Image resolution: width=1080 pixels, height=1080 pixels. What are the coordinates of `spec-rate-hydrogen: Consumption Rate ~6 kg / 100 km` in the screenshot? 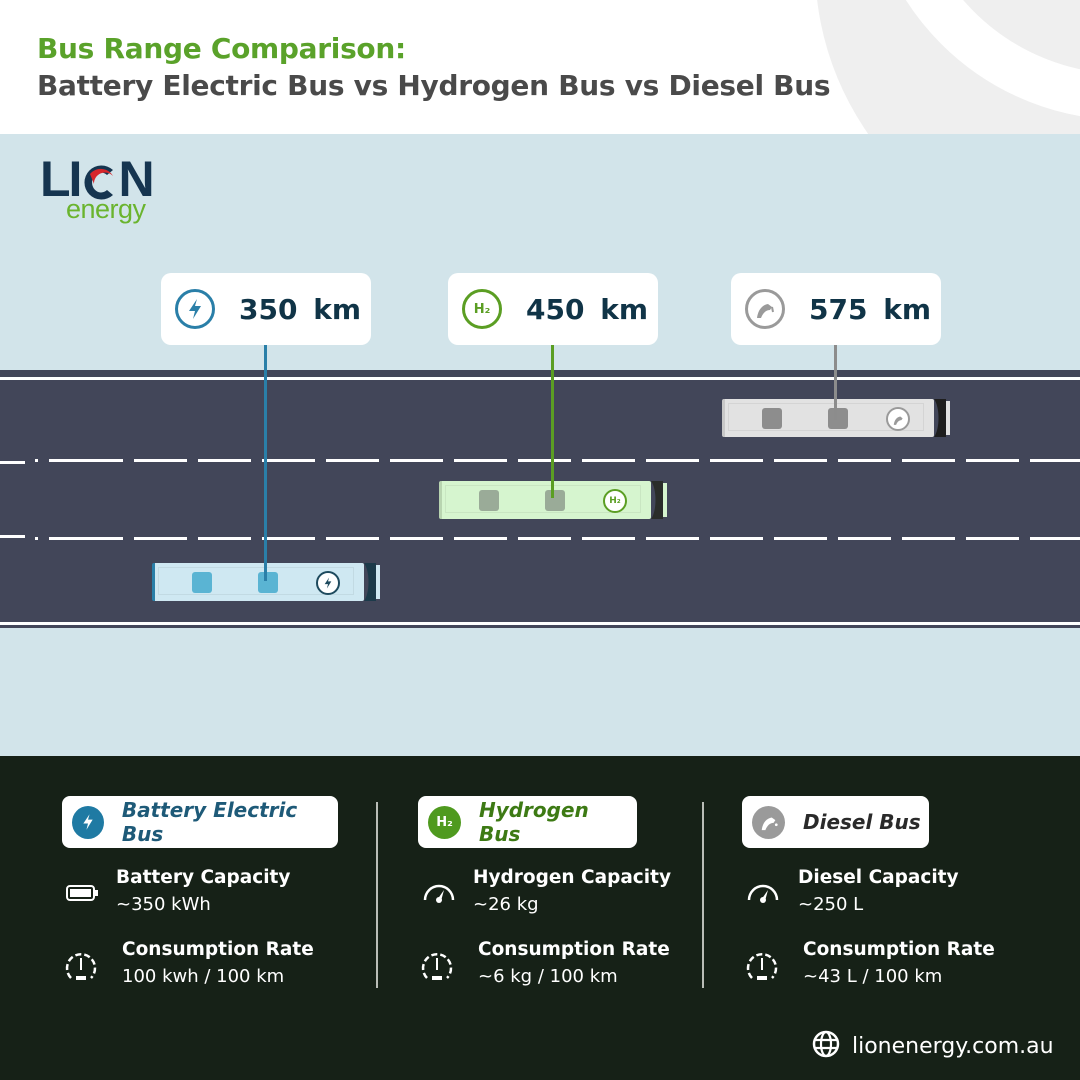 It's located at (574, 963).